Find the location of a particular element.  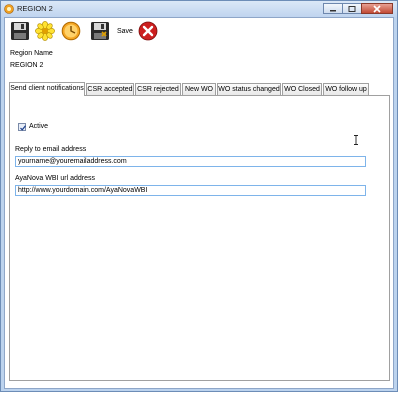

active-label: Active is located at coordinates (39, 126).